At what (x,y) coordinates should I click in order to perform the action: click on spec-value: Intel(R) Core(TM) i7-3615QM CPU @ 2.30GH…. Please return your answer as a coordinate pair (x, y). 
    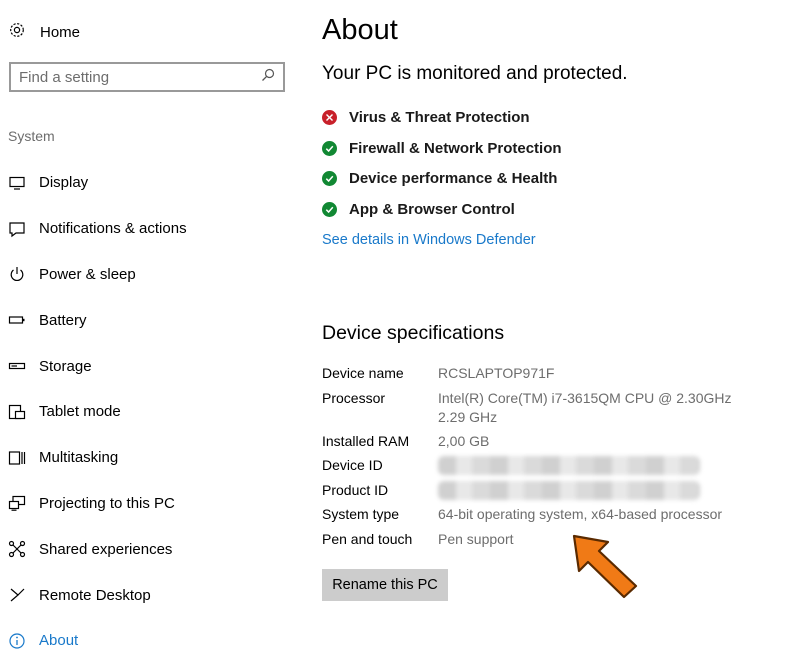
    Looking at the image, I should click on (585, 407).